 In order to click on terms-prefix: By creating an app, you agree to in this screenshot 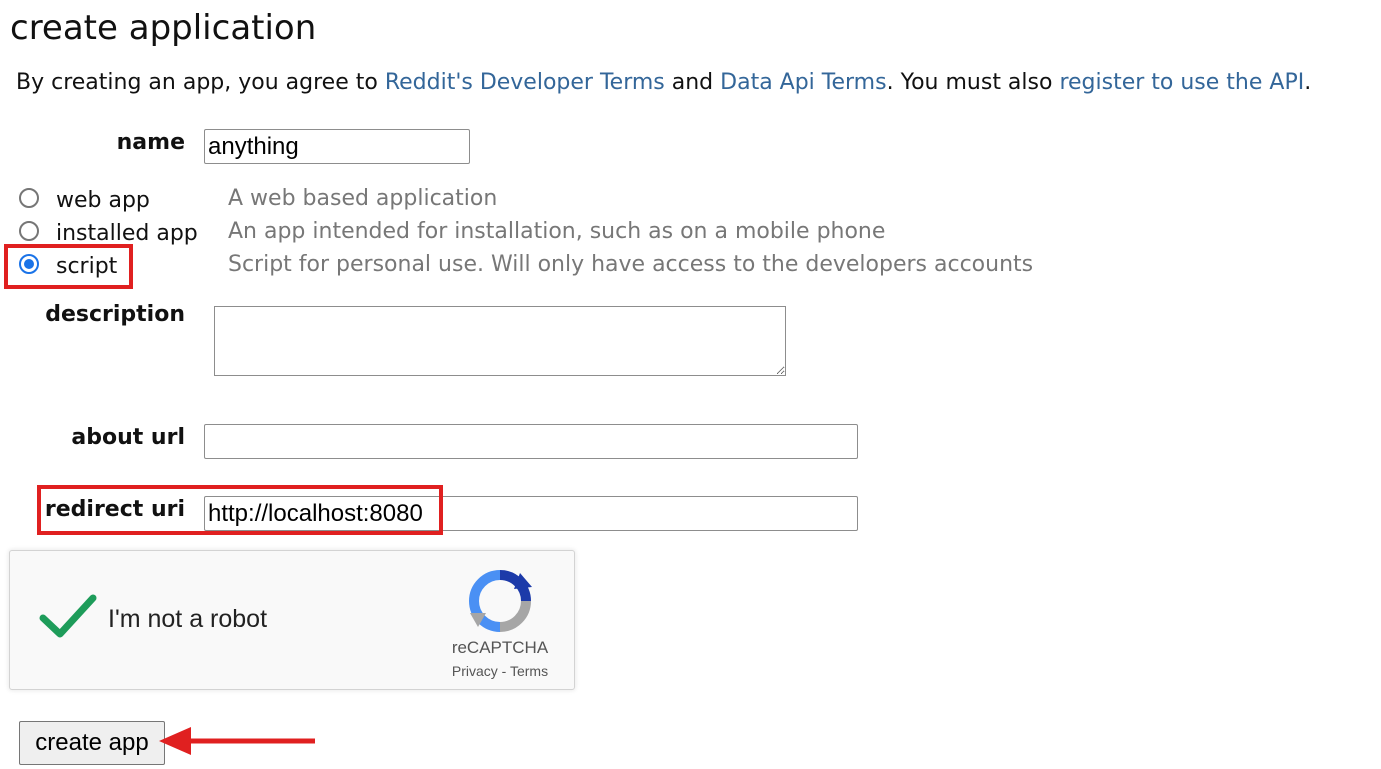, I will do `click(200, 82)`.